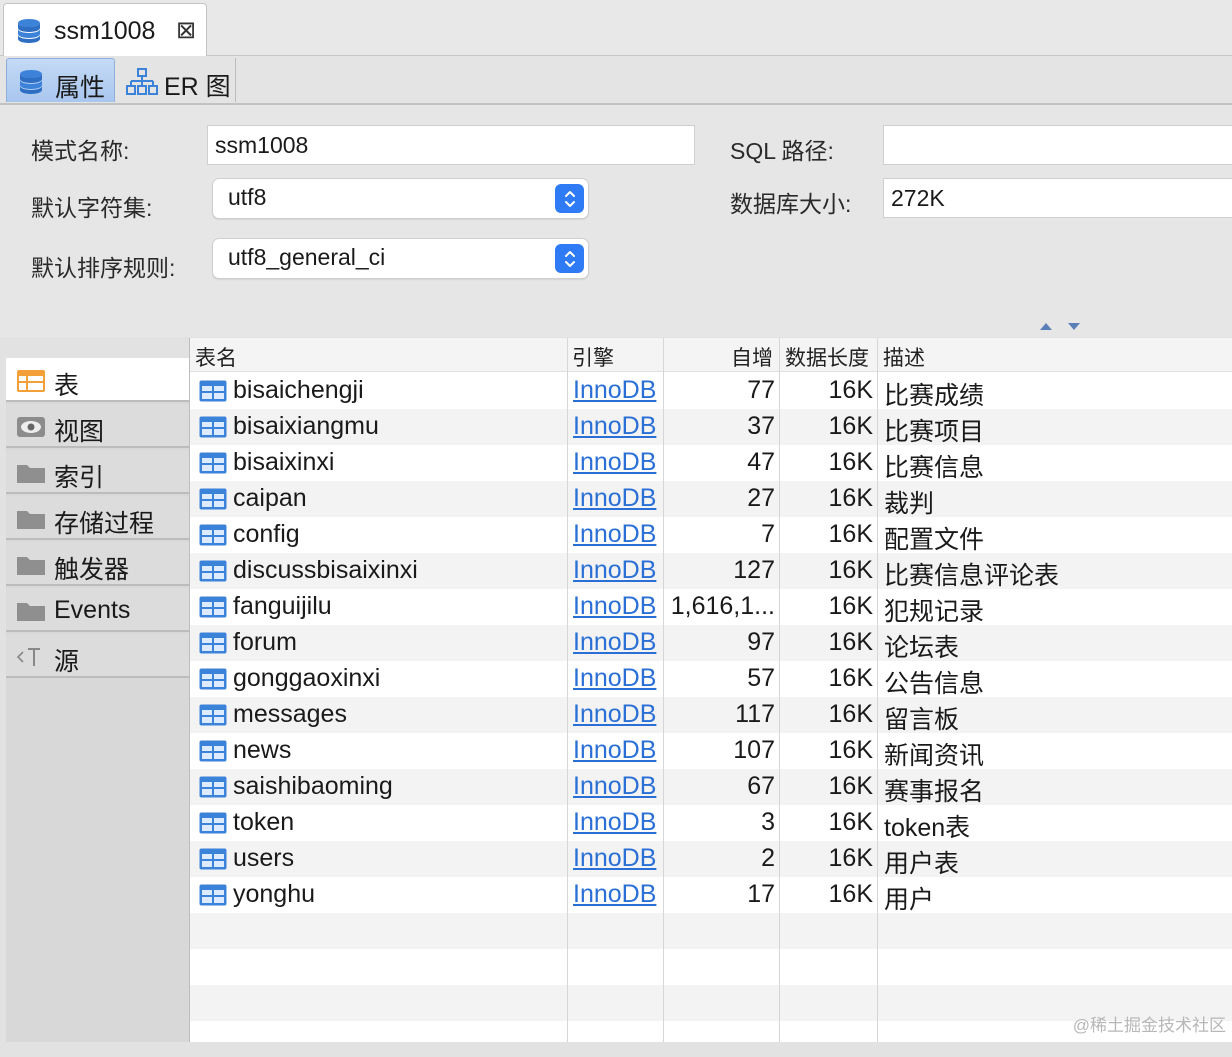  What do you see at coordinates (711, 427) in the screenshot?
I see `table-row: bisaixiangmu InnoDB 37 16K 比赛项目` at bounding box center [711, 427].